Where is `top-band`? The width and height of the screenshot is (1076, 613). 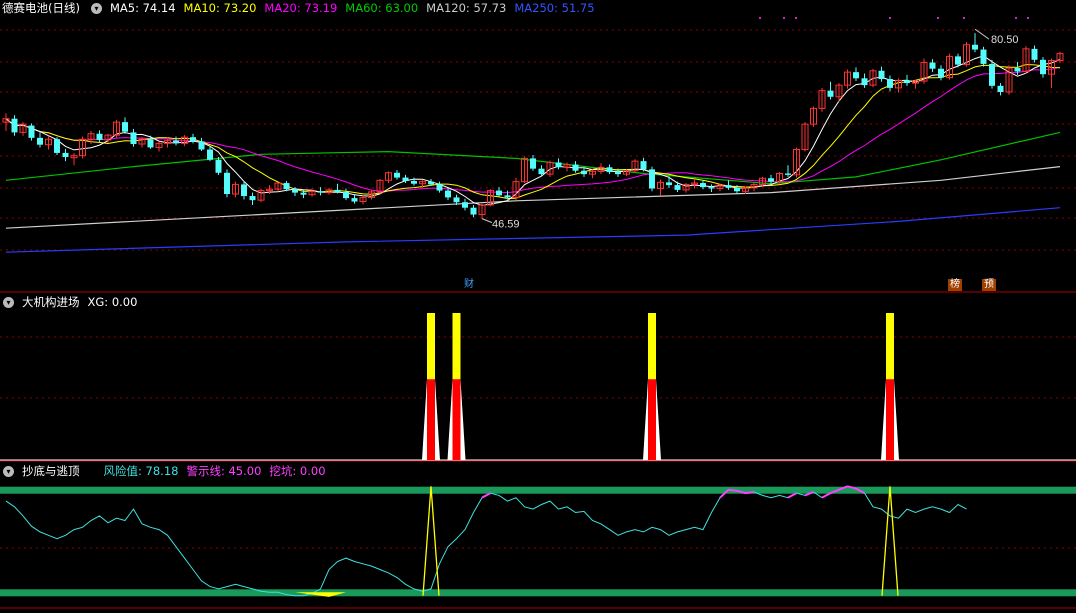
top-band is located at coordinates (538, 490).